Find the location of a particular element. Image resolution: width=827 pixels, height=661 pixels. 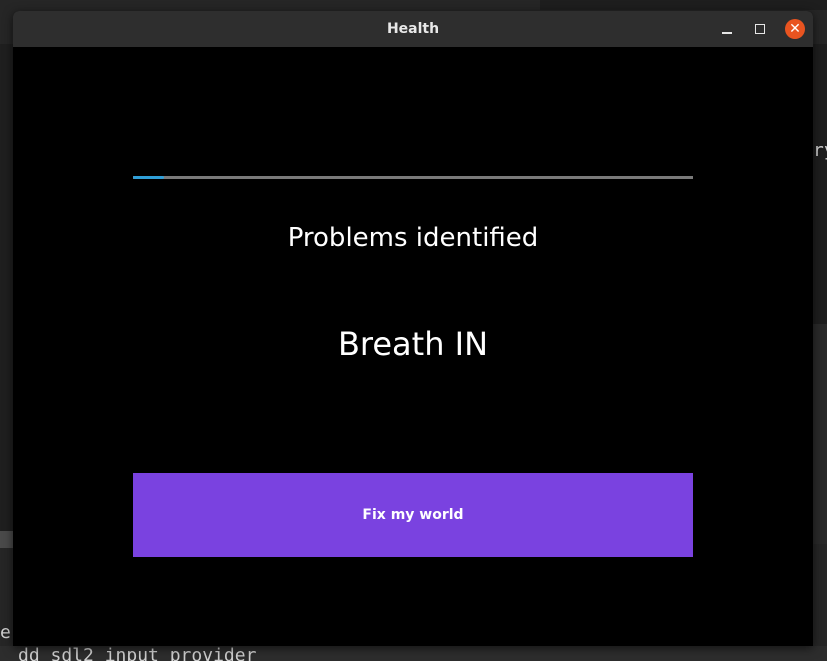

background-editor-right-lower is located at coordinates (820, 434).